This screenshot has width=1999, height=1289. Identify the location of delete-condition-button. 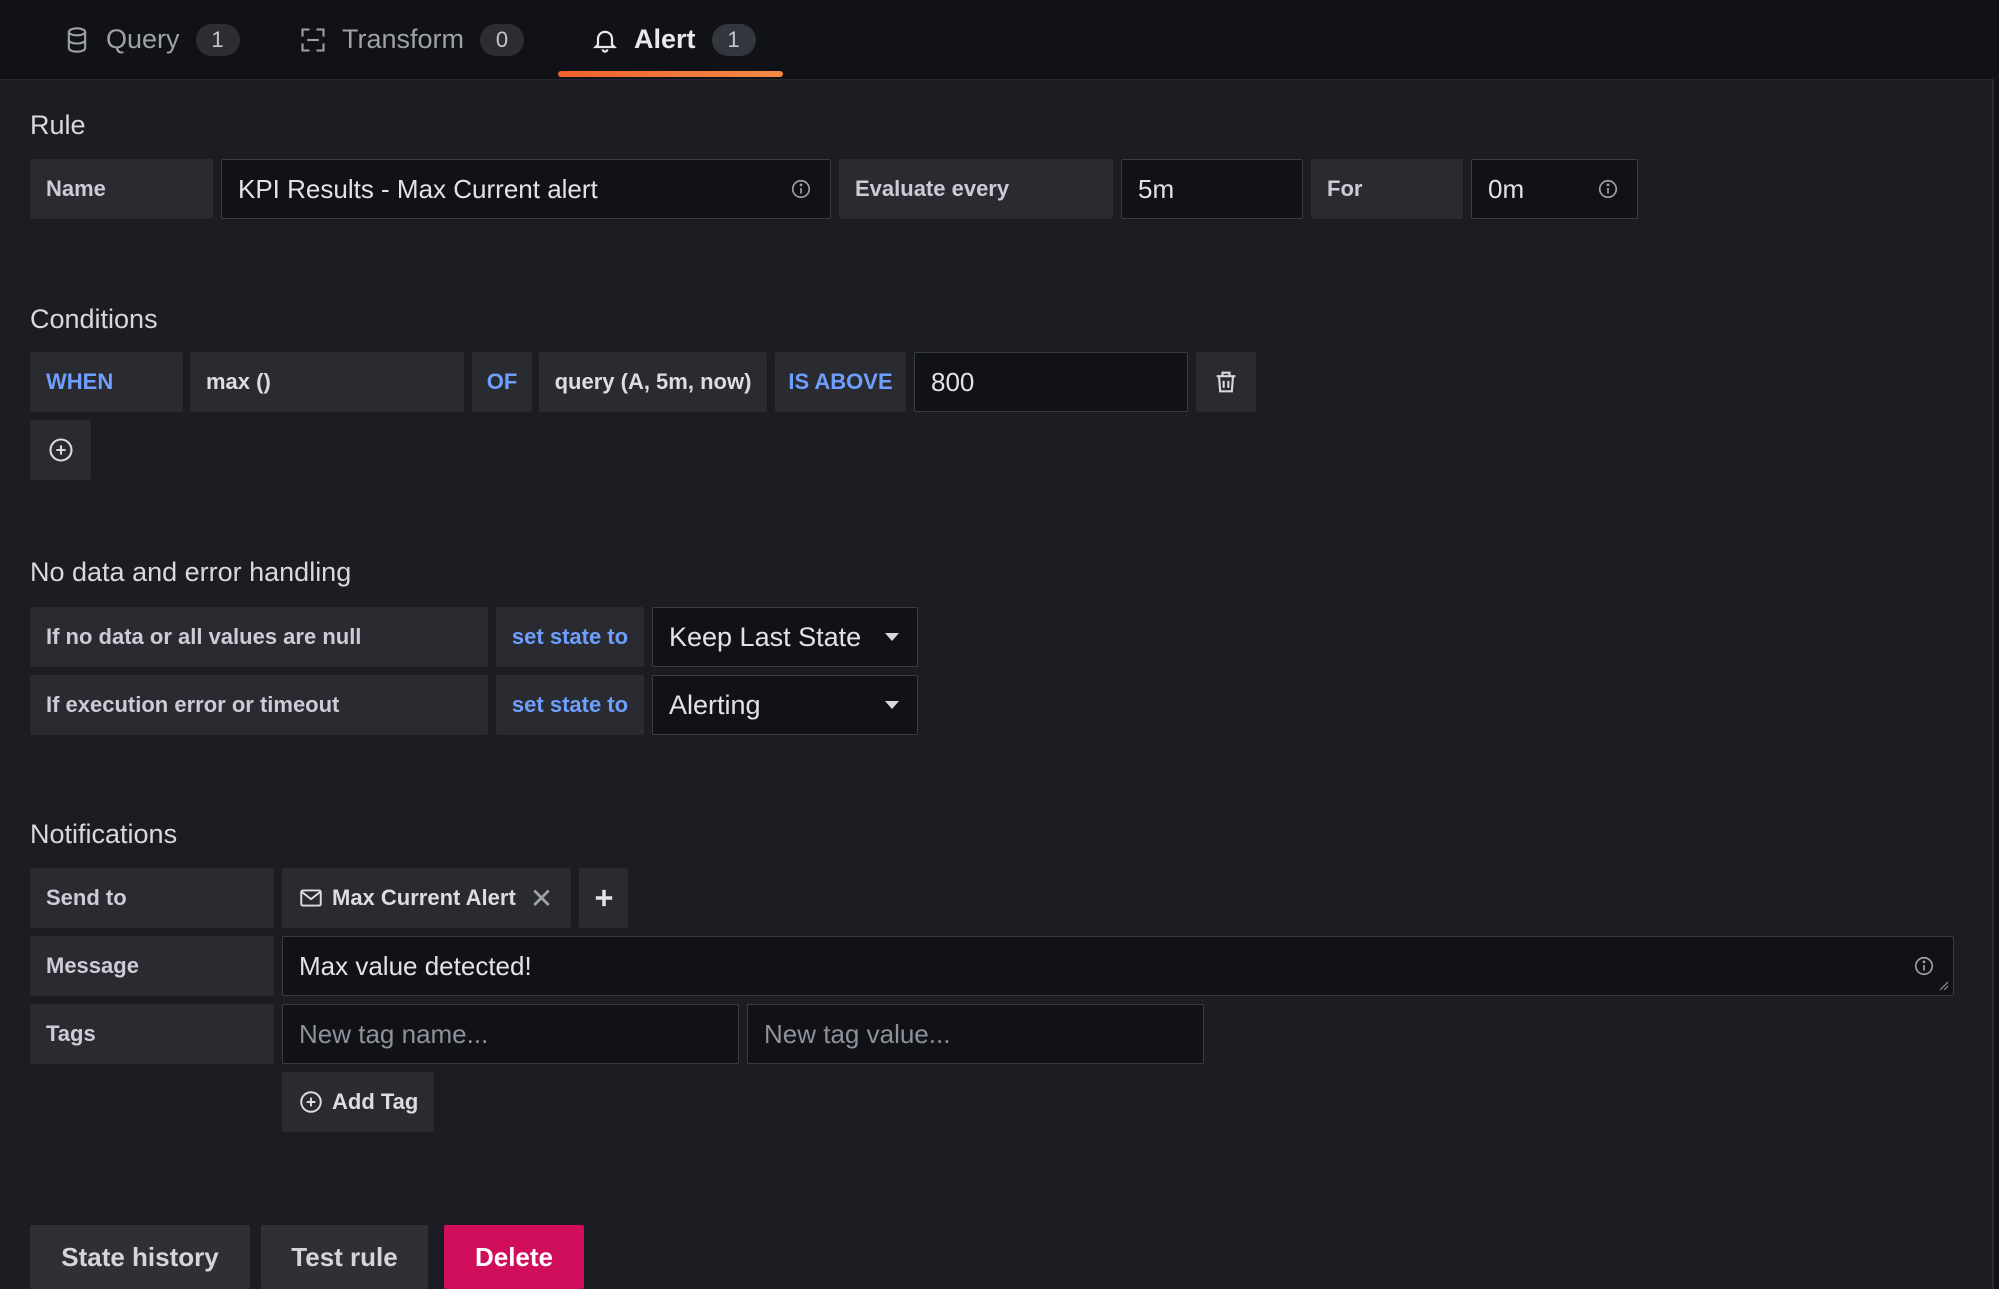
(1226, 382).